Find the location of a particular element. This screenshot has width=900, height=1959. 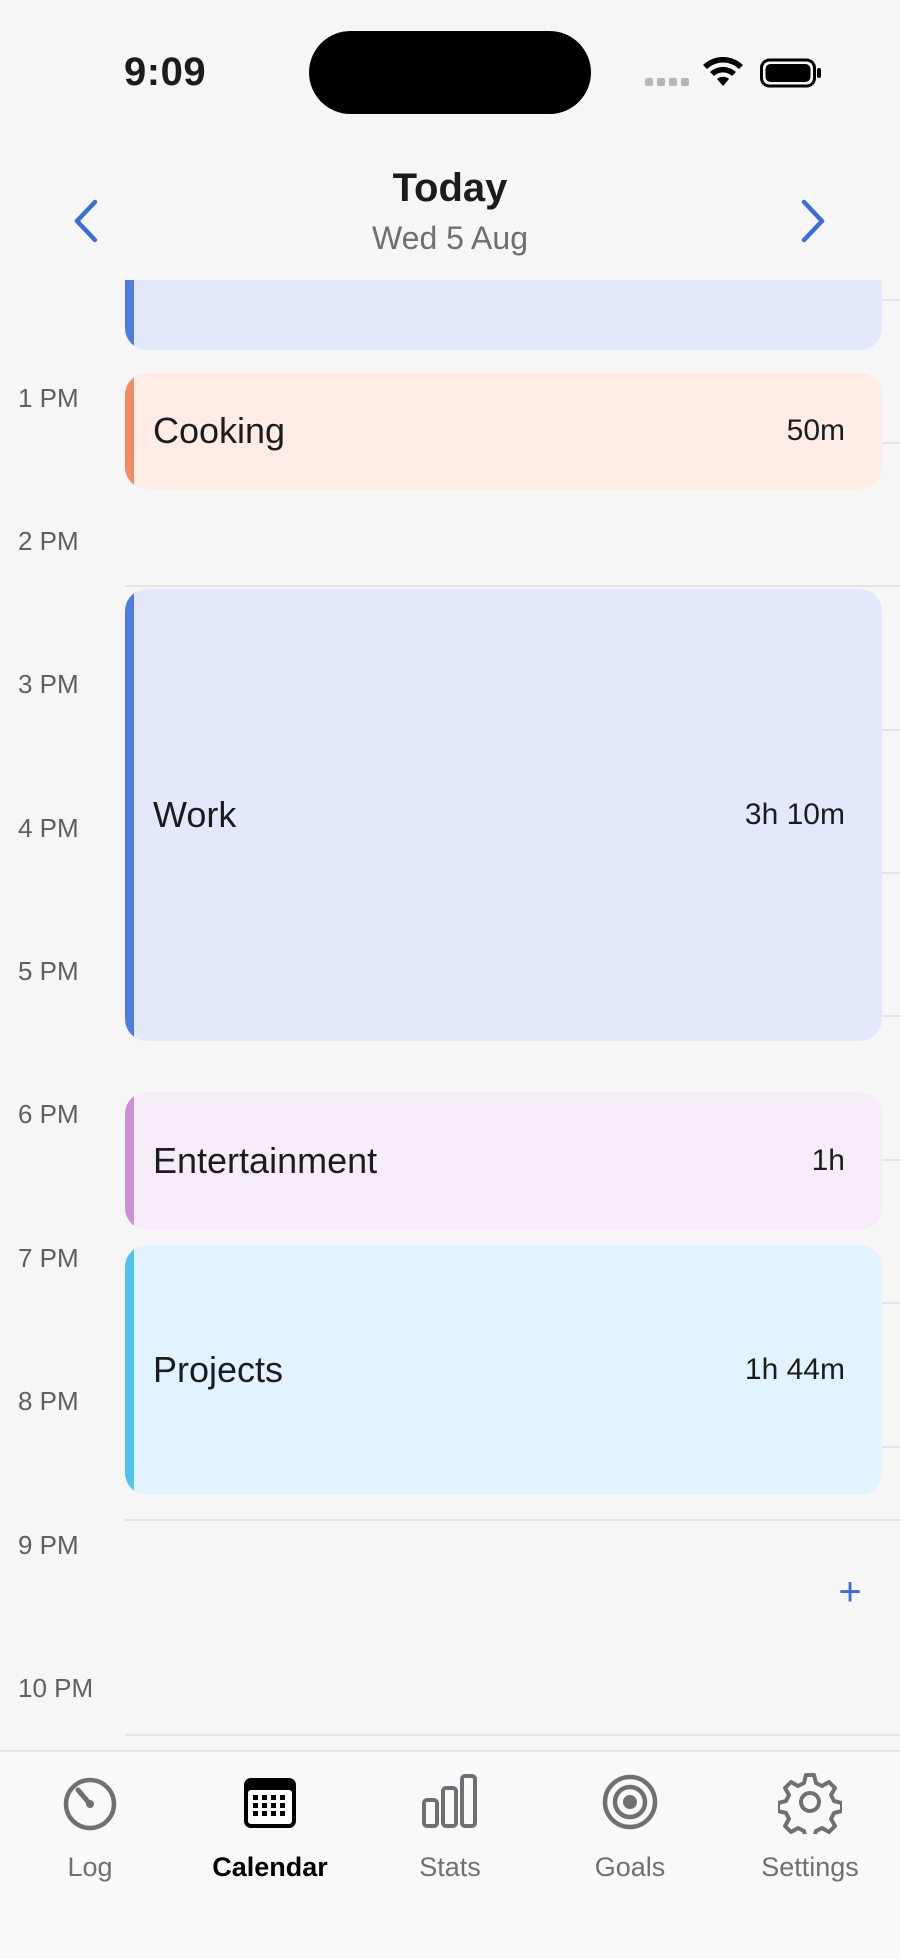

event-duration: 3h 10m is located at coordinates (794, 814).